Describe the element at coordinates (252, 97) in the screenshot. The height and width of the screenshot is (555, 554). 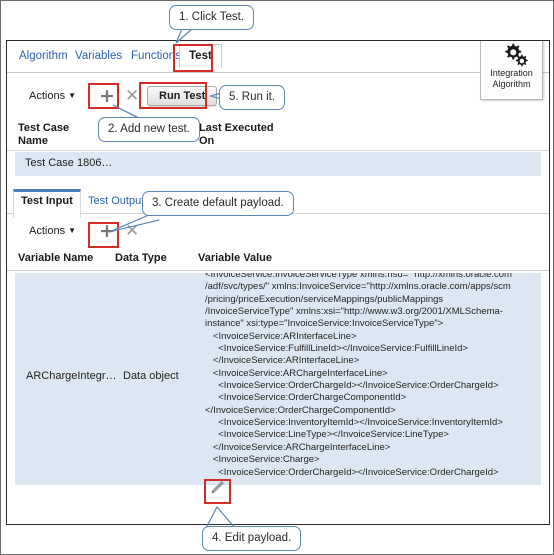
I see `callout-5-run-it: 5. Run it.` at that location.